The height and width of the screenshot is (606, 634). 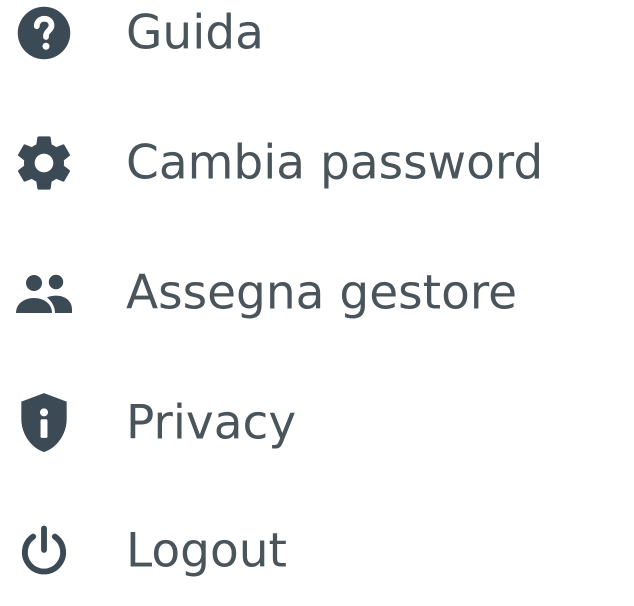 What do you see at coordinates (44, 293) in the screenshot?
I see `people-icon` at bounding box center [44, 293].